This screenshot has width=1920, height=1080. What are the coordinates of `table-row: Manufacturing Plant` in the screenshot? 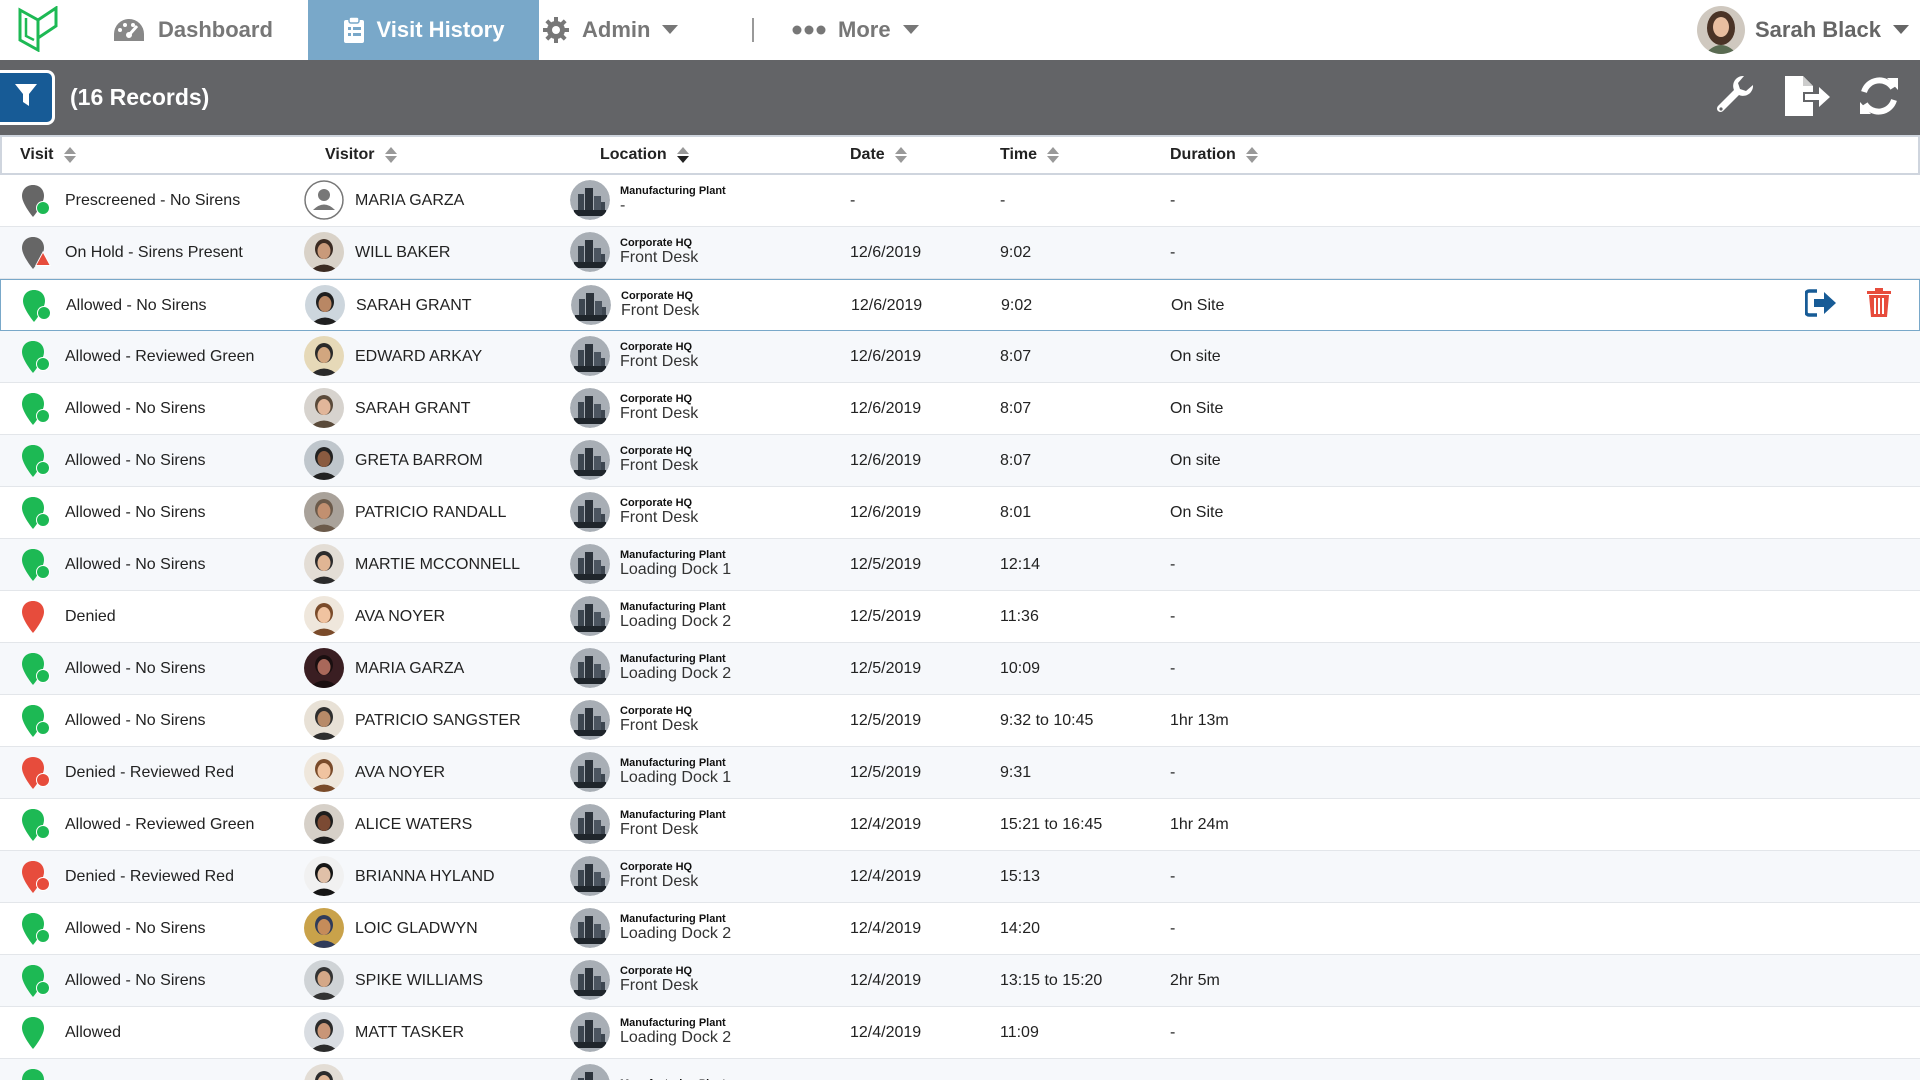 It's located at (960, 1069).